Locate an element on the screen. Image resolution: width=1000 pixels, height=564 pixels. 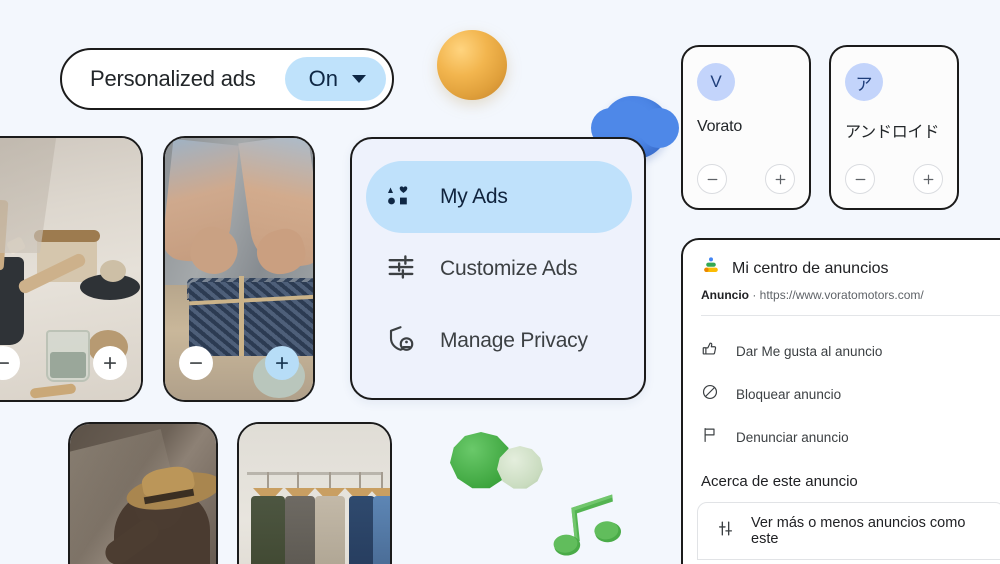
sidebar-item-my-ads: My Ads is located at coordinates (499, 197).